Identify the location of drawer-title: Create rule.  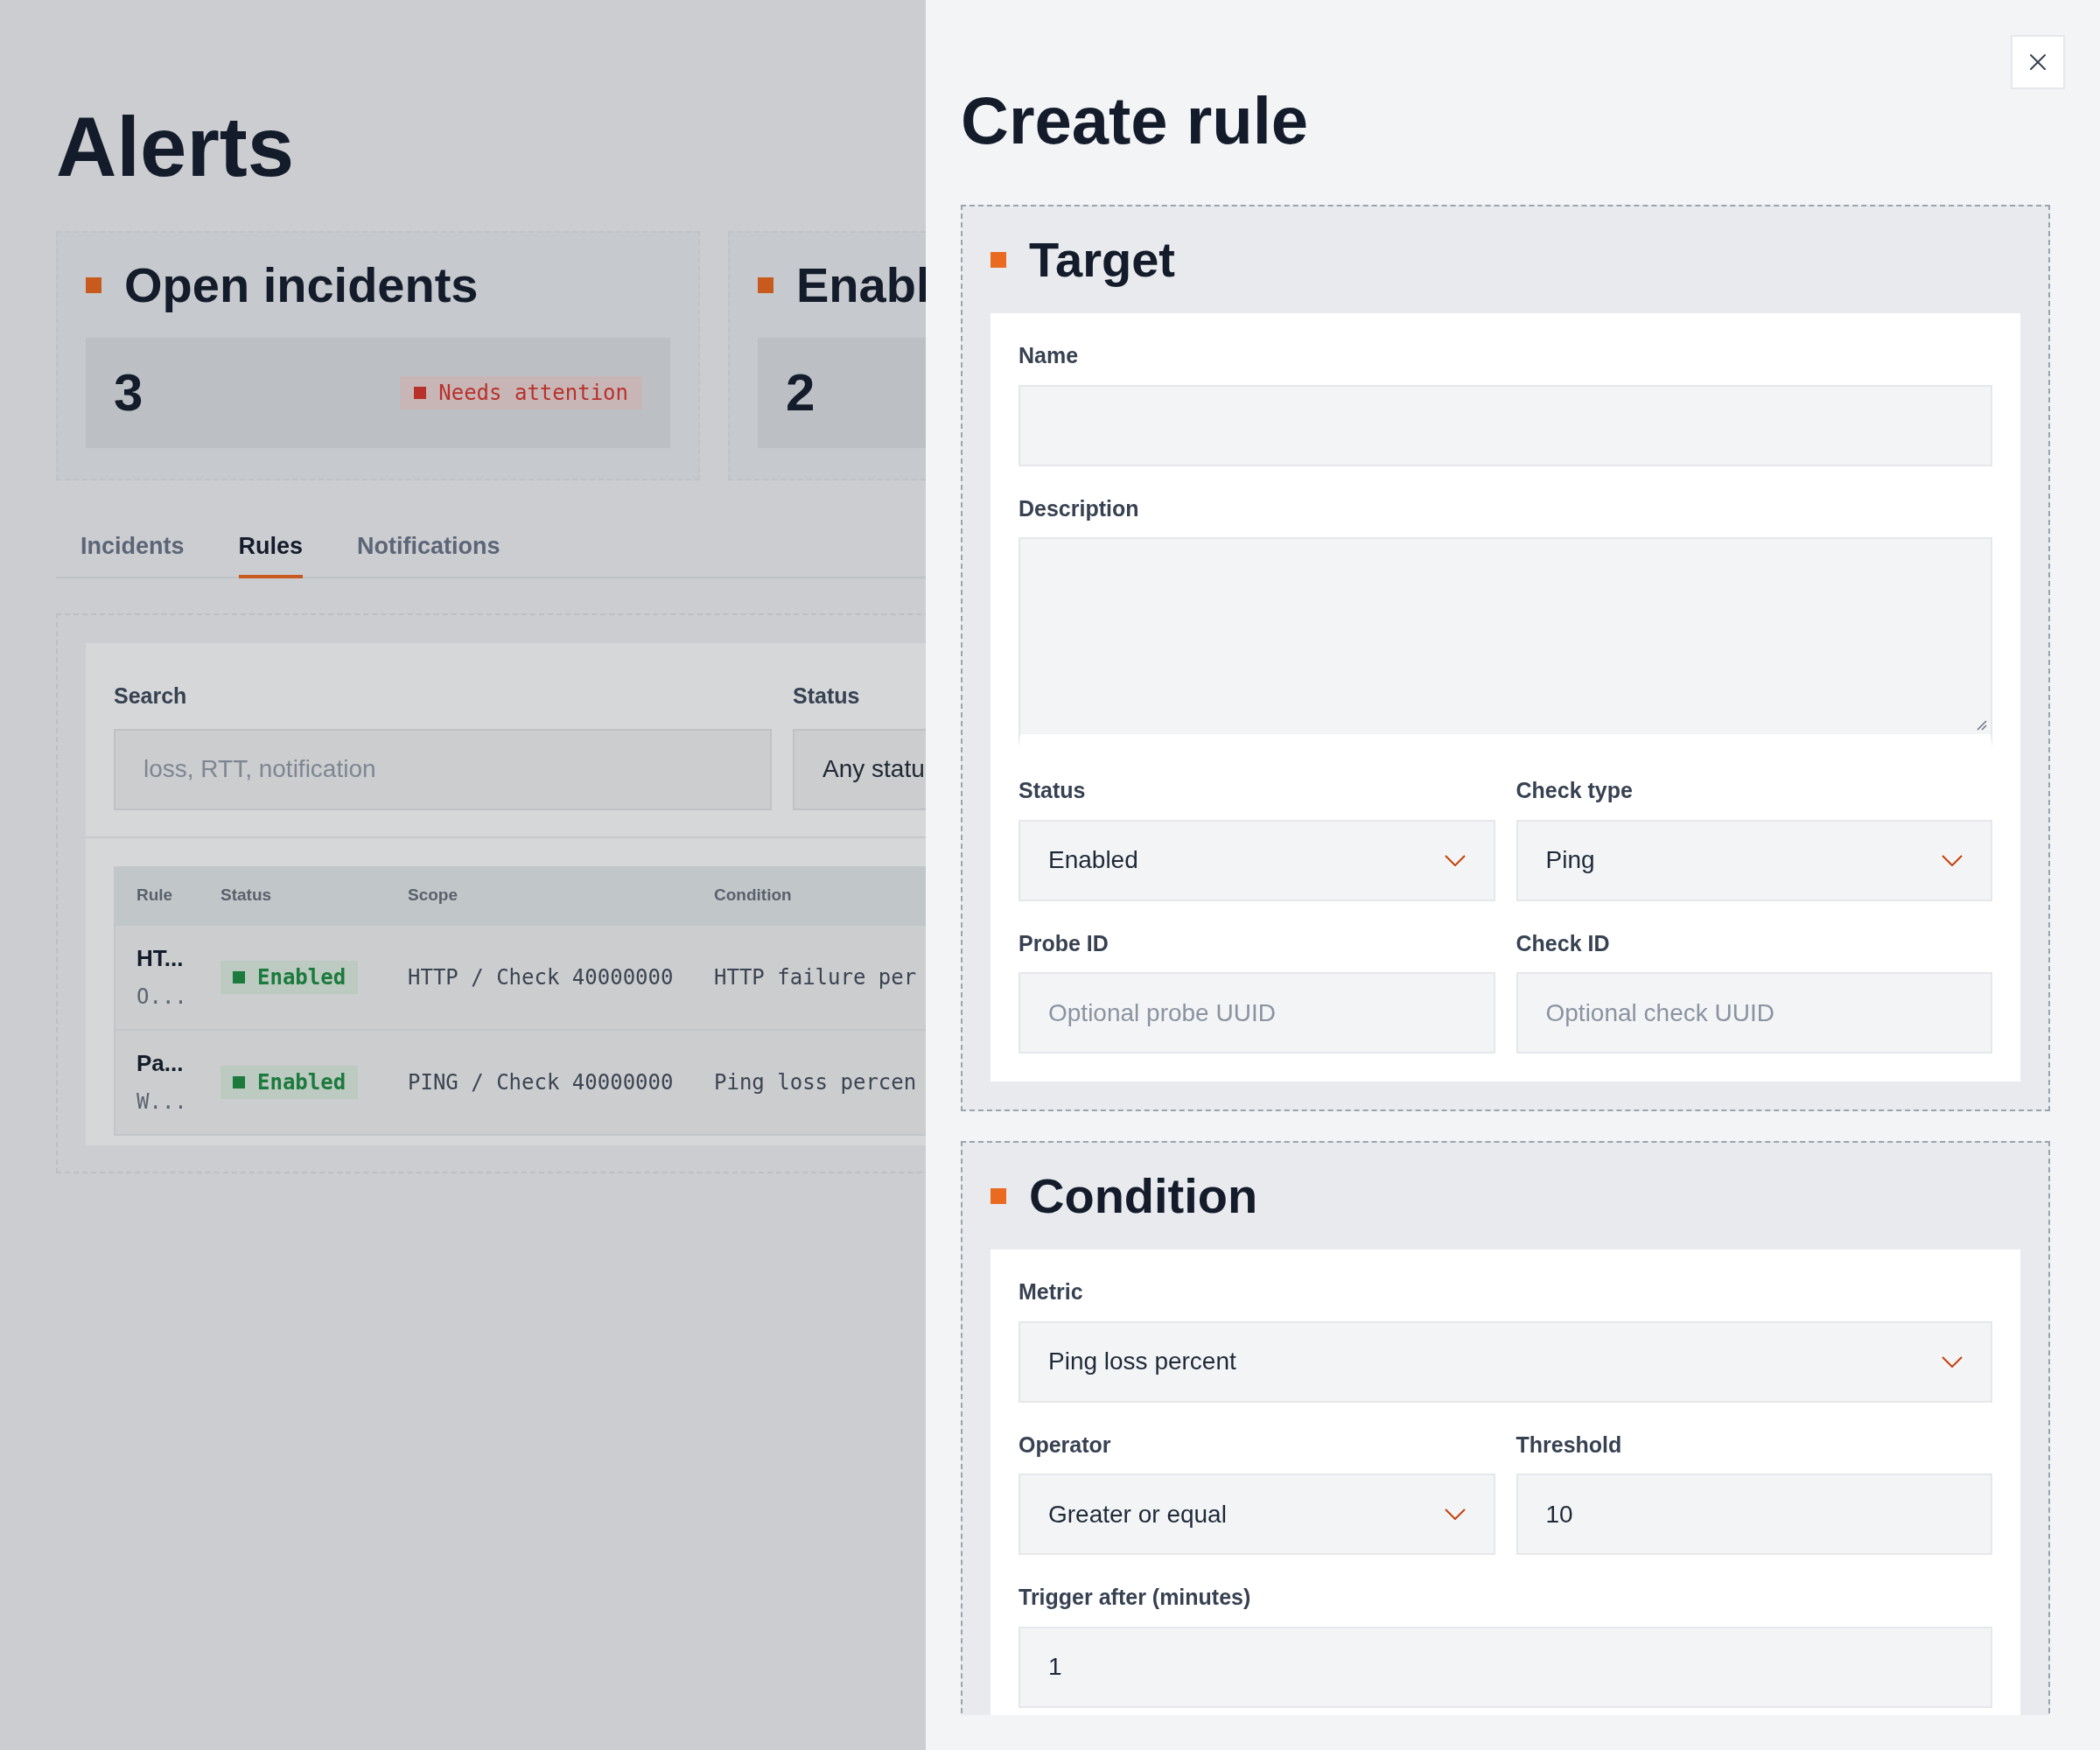
(1135, 121).